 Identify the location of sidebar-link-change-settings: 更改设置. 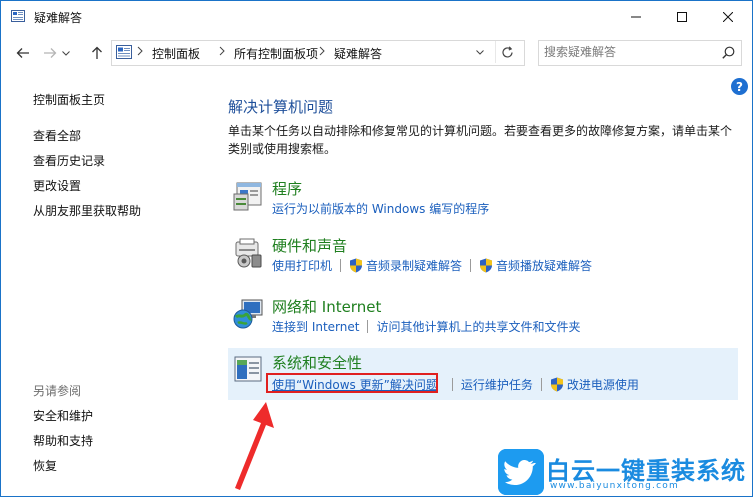
(57, 185).